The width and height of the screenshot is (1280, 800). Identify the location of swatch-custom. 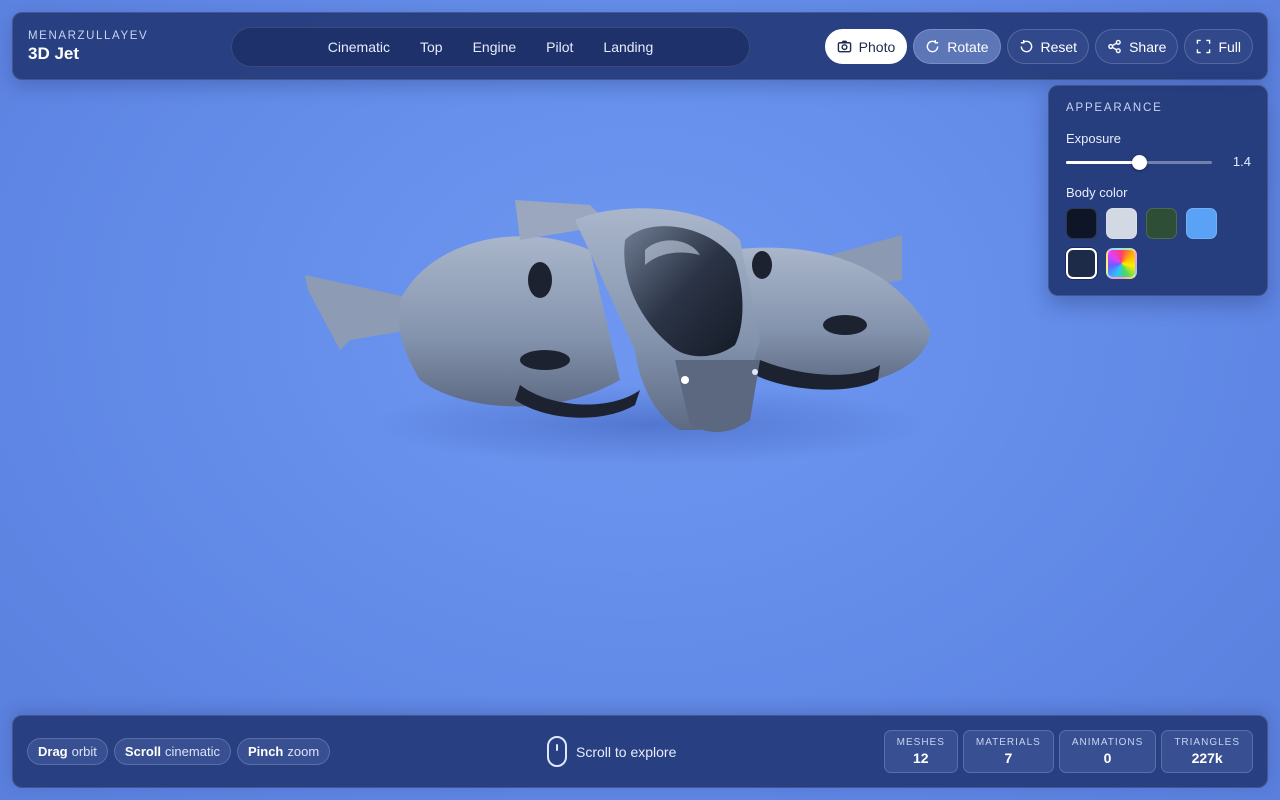
(1121, 263).